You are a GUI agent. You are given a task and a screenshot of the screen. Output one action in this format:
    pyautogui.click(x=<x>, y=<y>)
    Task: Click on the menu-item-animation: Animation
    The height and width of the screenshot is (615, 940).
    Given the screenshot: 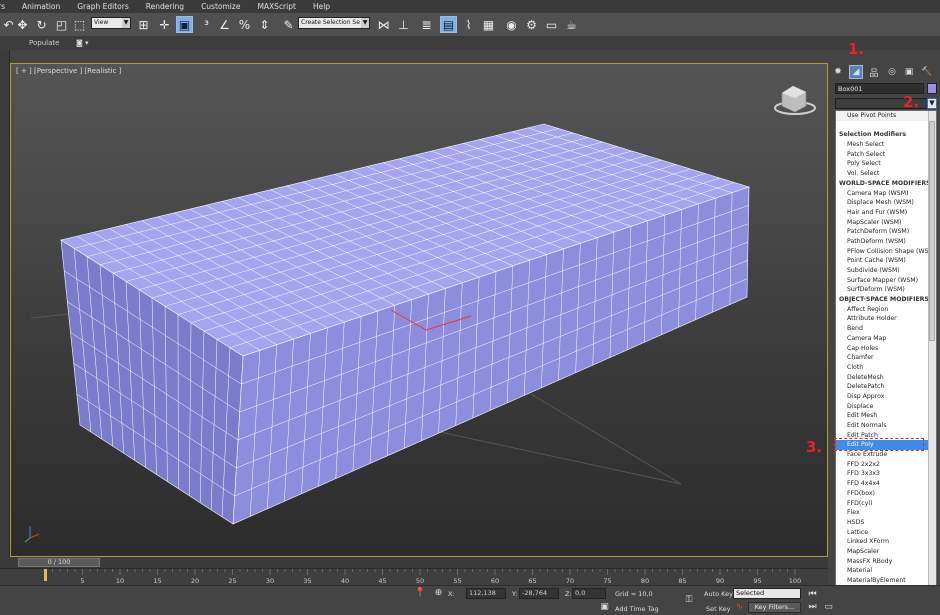 What is the action you would take?
    pyautogui.click(x=41, y=6)
    